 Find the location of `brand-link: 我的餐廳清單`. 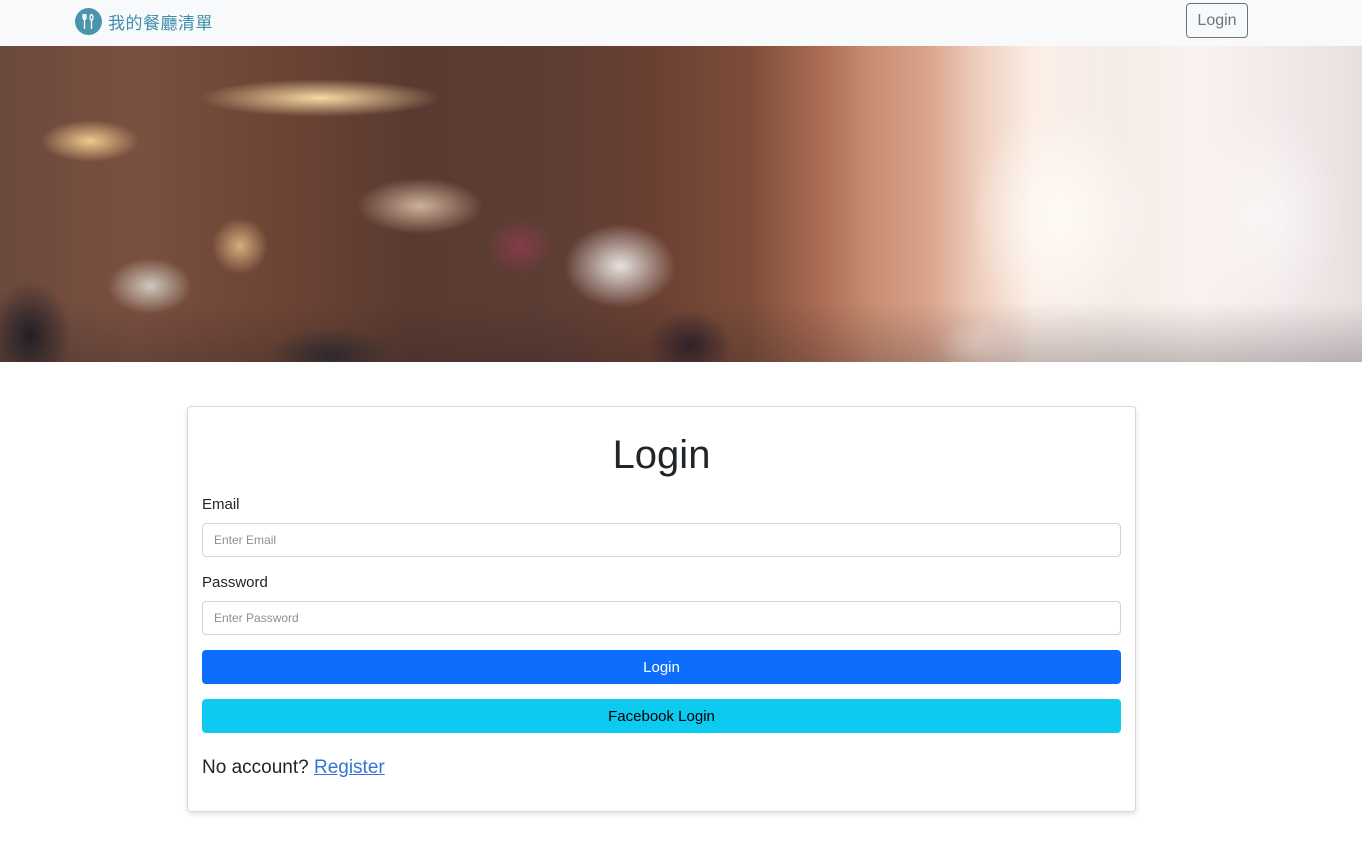

brand-link: 我的餐廳清單 is located at coordinates (144, 21).